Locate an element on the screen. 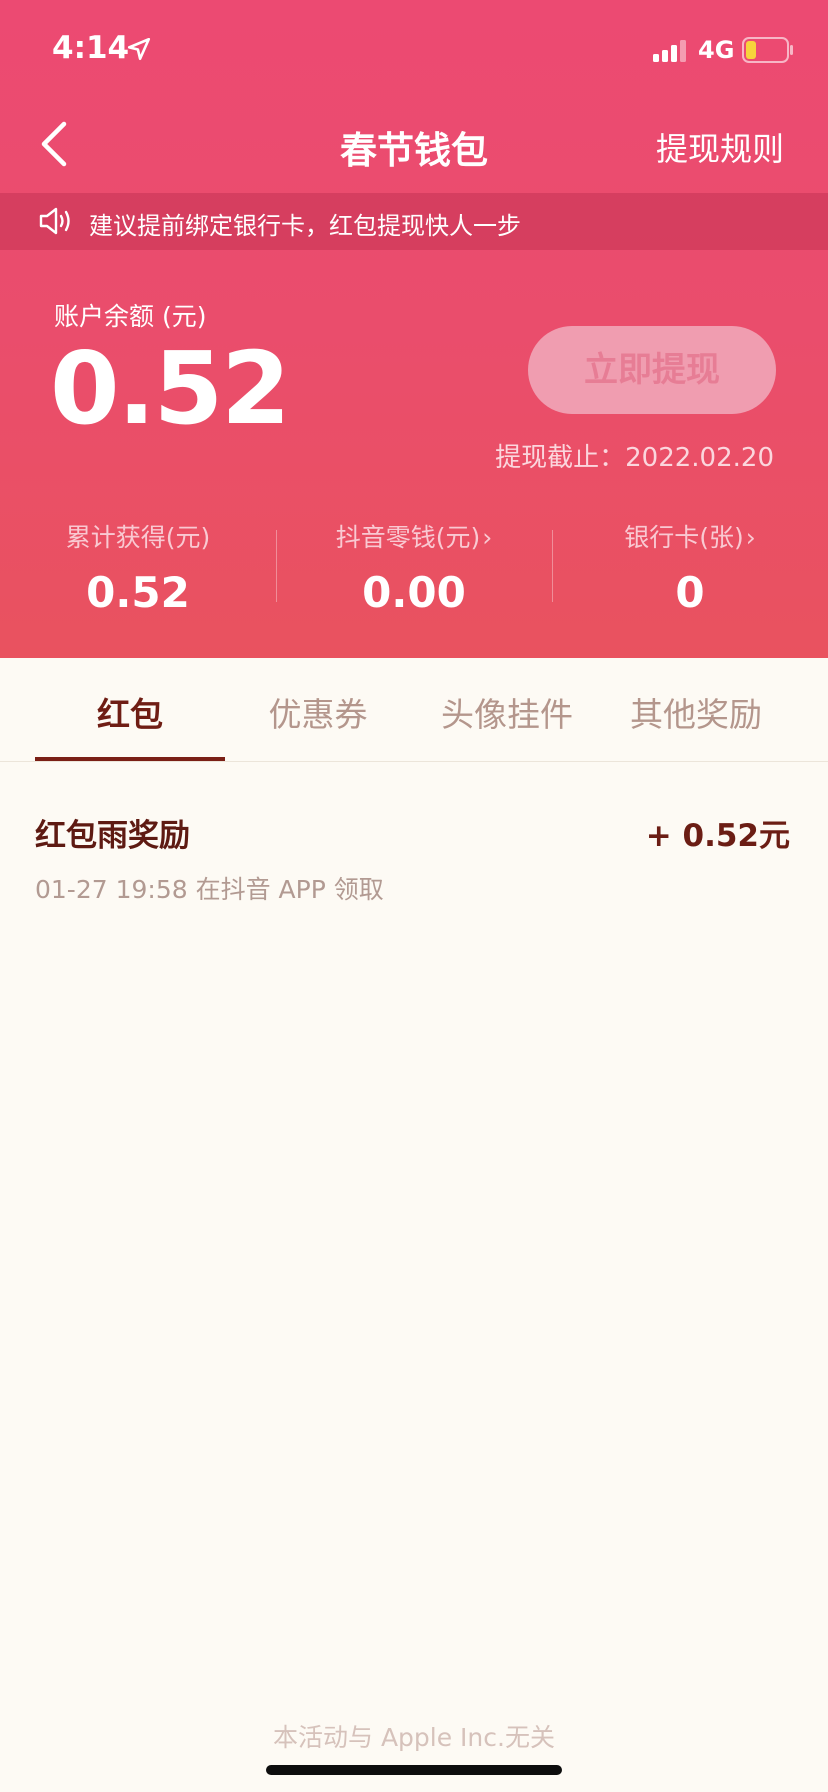  stat-douyin-change: 抖音零钱(元)› 0.00 is located at coordinates (414, 567).